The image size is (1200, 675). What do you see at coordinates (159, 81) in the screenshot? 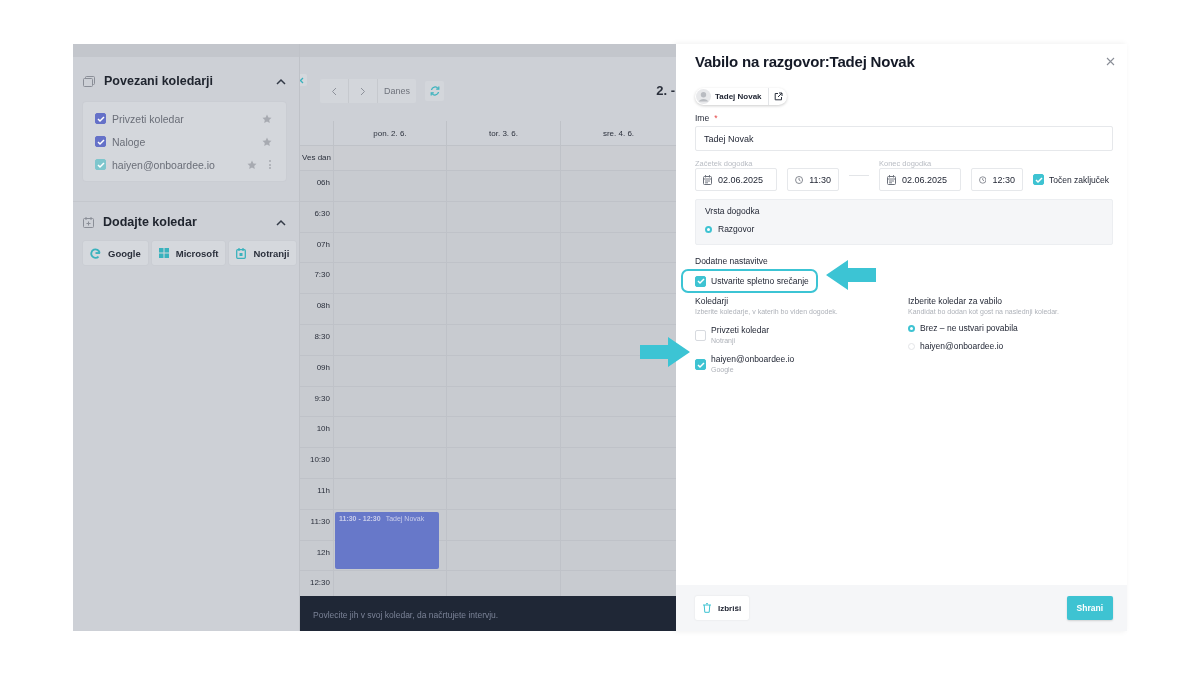
I see `section-title: Povezani koledarji` at bounding box center [159, 81].